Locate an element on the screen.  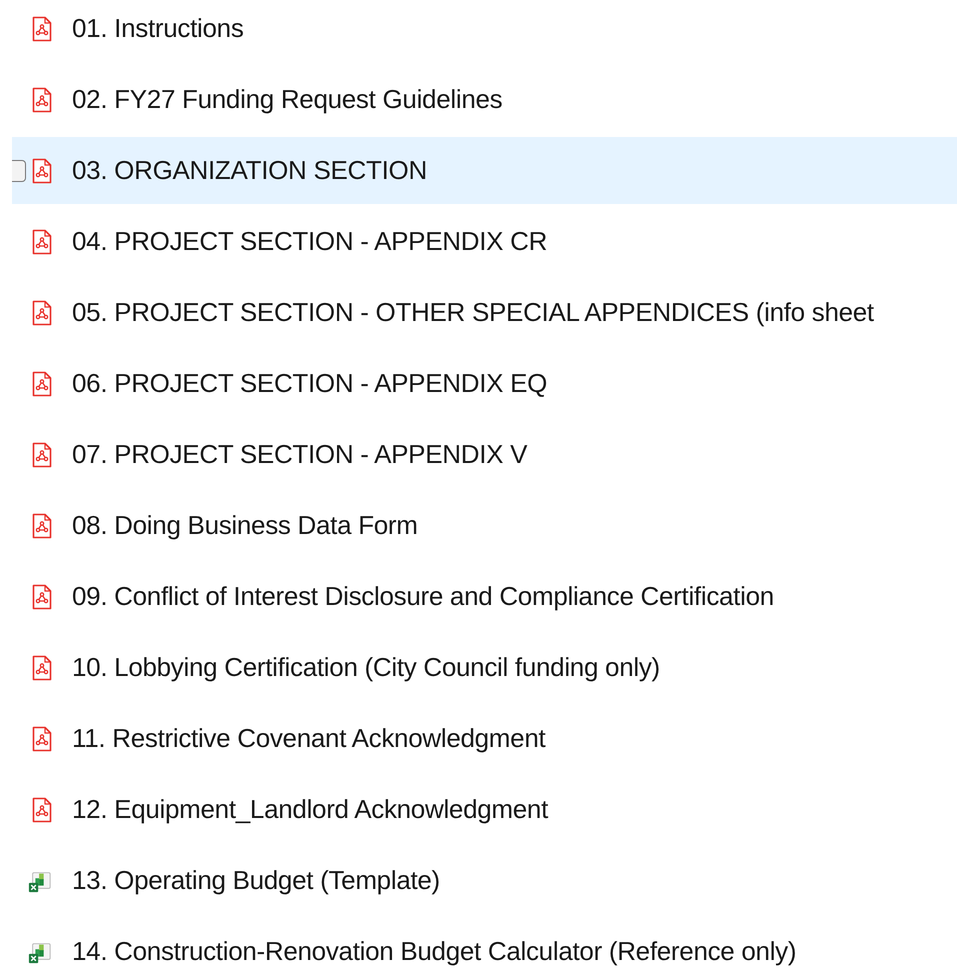
file-name: 14. Construction-Renovation Budget Calculator (Reference only) is located at coordinates (434, 951).